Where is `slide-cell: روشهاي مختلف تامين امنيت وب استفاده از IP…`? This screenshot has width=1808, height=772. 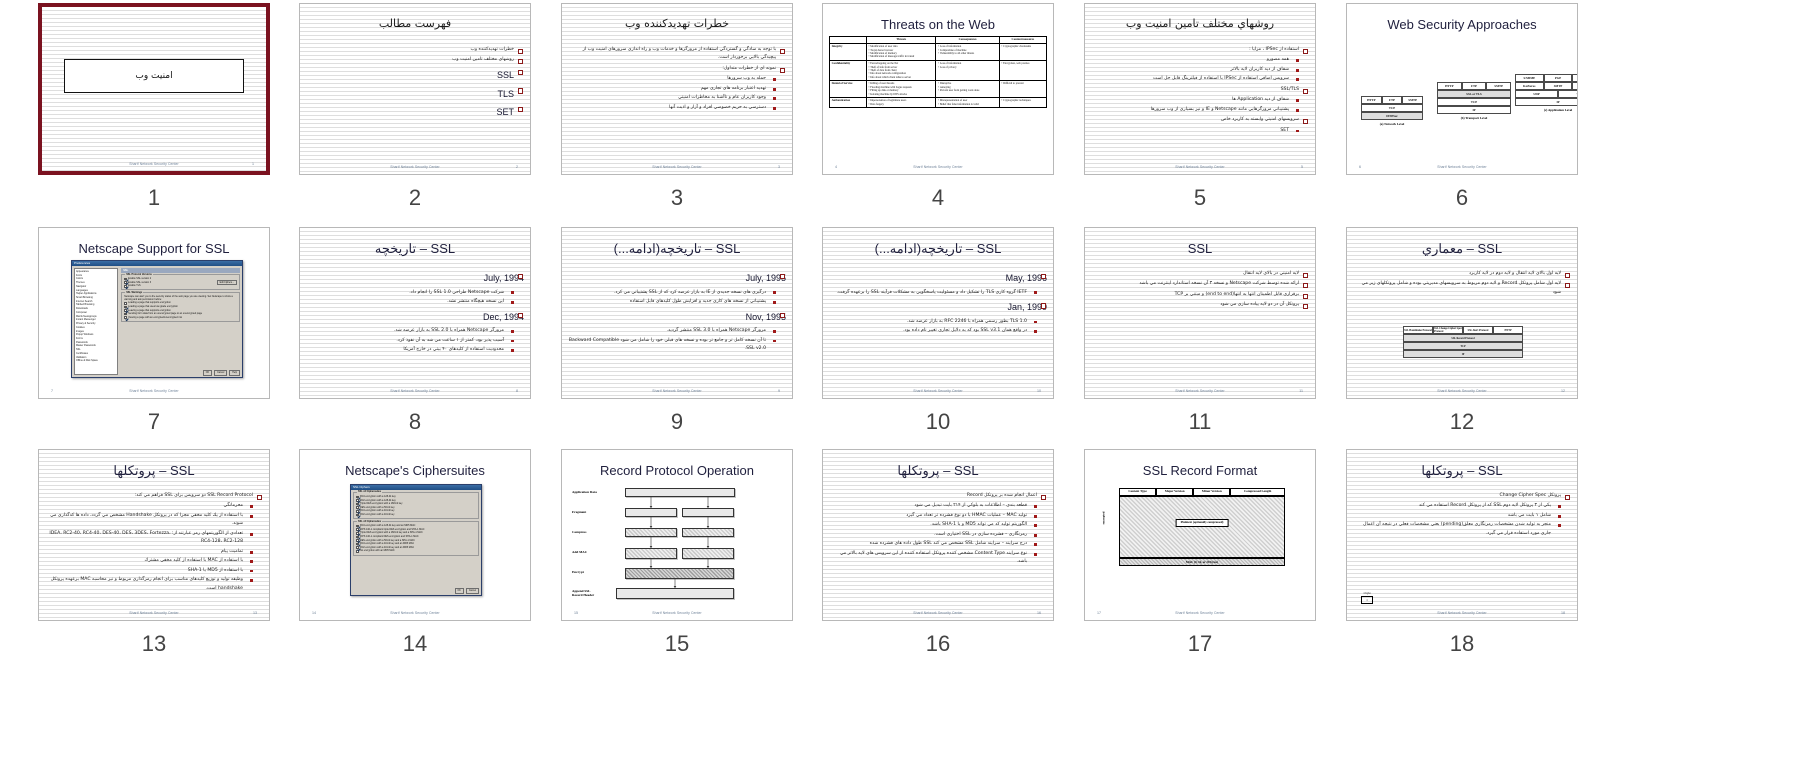 slide-cell: روشهاي مختلف تامين امنيت وب استفاده از IP… is located at coordinates (1200, 108).